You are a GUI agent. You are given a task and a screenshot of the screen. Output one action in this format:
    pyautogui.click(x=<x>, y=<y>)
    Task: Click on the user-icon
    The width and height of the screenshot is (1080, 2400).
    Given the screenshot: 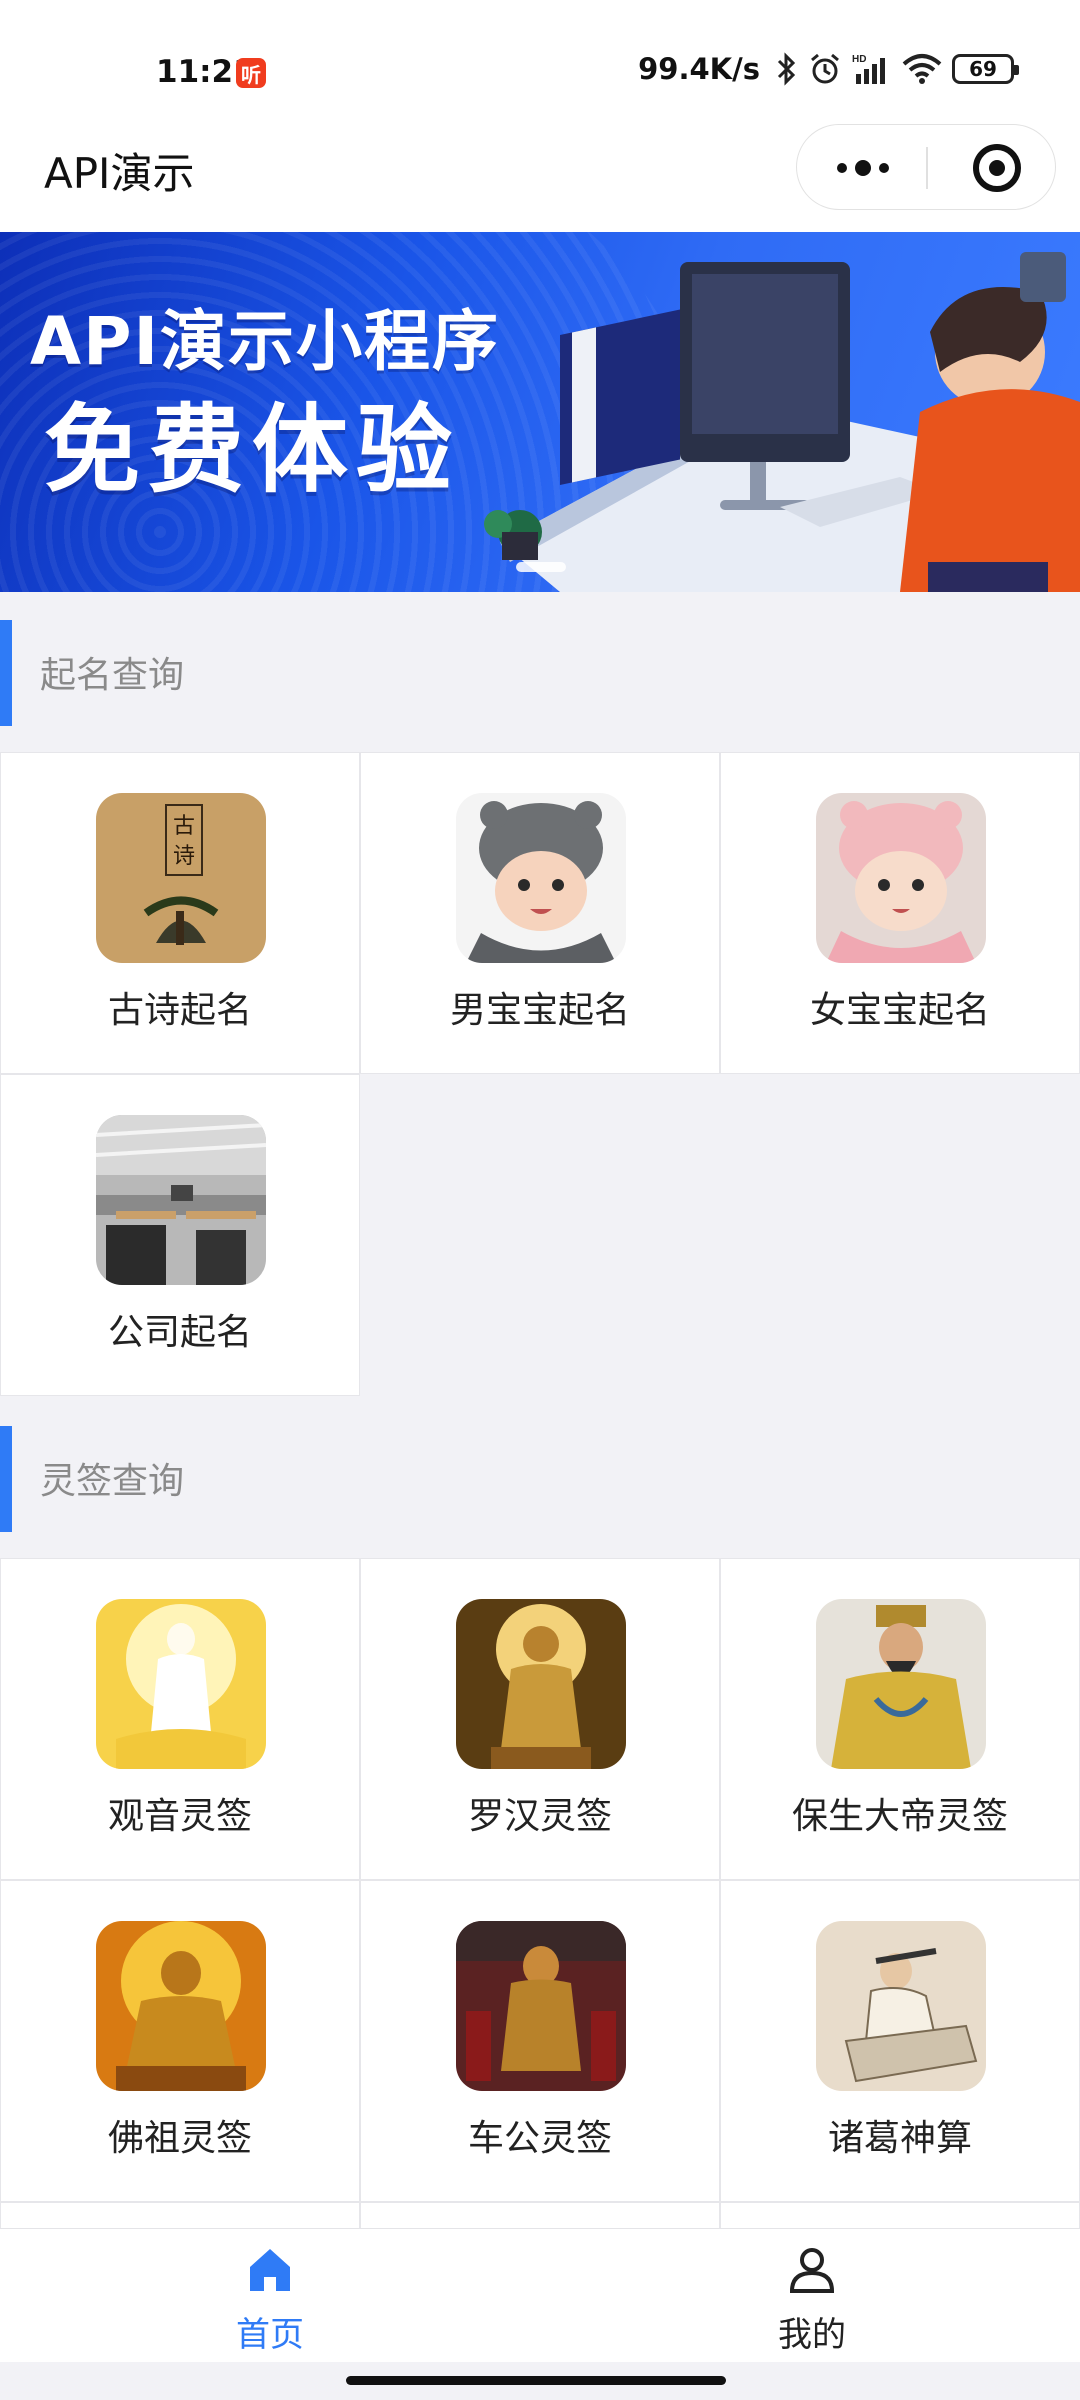 What is the action you would take?
    pyautogui.click(x=812, y=2270)
    